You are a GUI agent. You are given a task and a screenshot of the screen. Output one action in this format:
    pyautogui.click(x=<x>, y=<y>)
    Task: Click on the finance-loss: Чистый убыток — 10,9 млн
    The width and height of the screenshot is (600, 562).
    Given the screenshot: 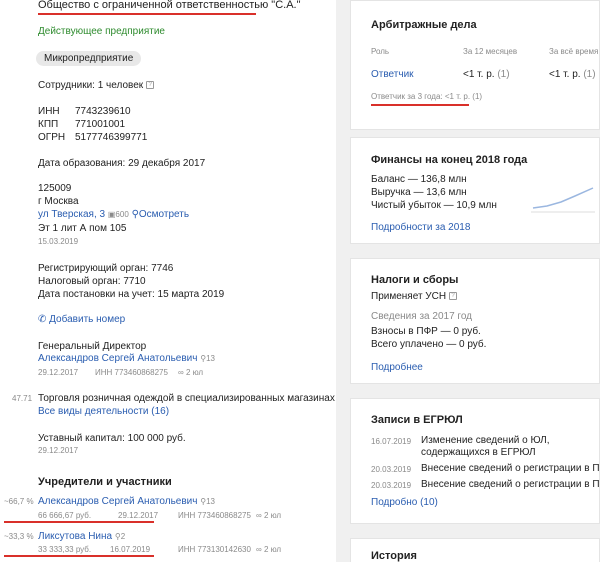 What is the action you would take?
    pyautogui.click(x=434, y=205)
    